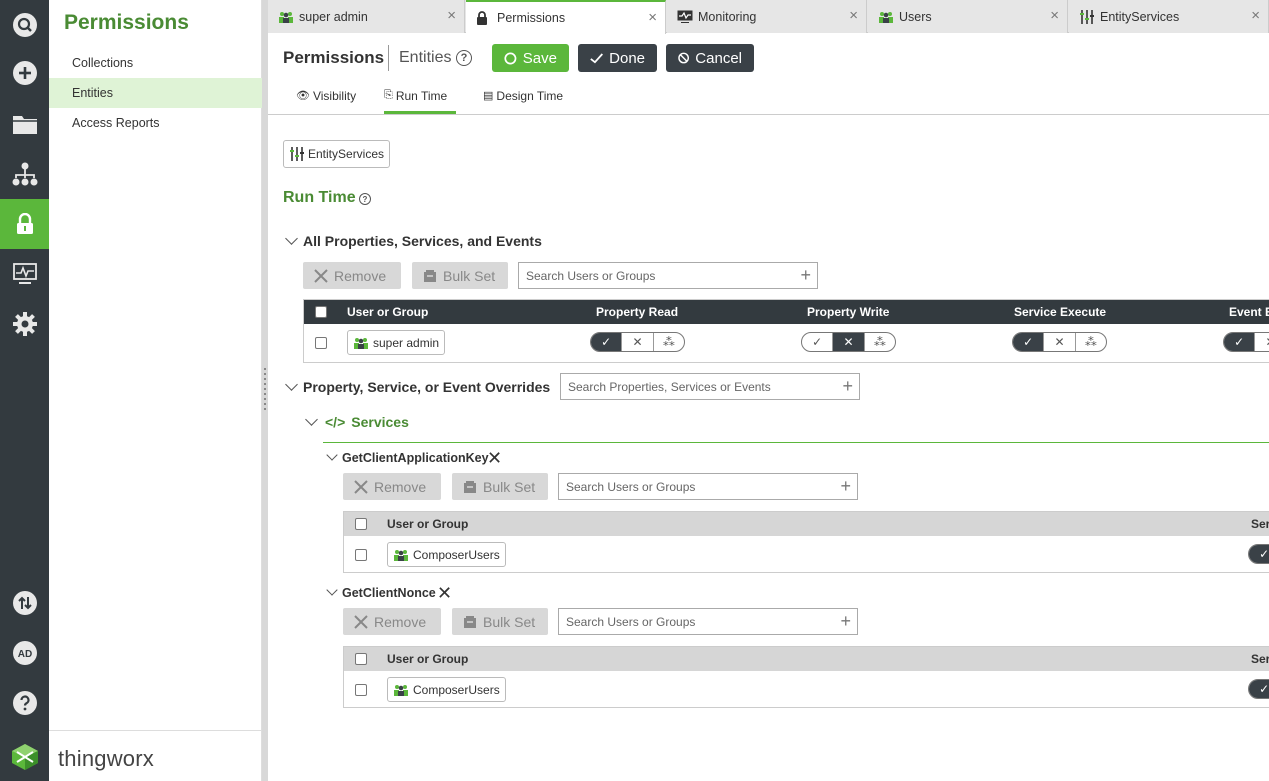  Describe the element at coordinates (968, 16) in the screenshot. I see `tab-users: Users ×` at that location.